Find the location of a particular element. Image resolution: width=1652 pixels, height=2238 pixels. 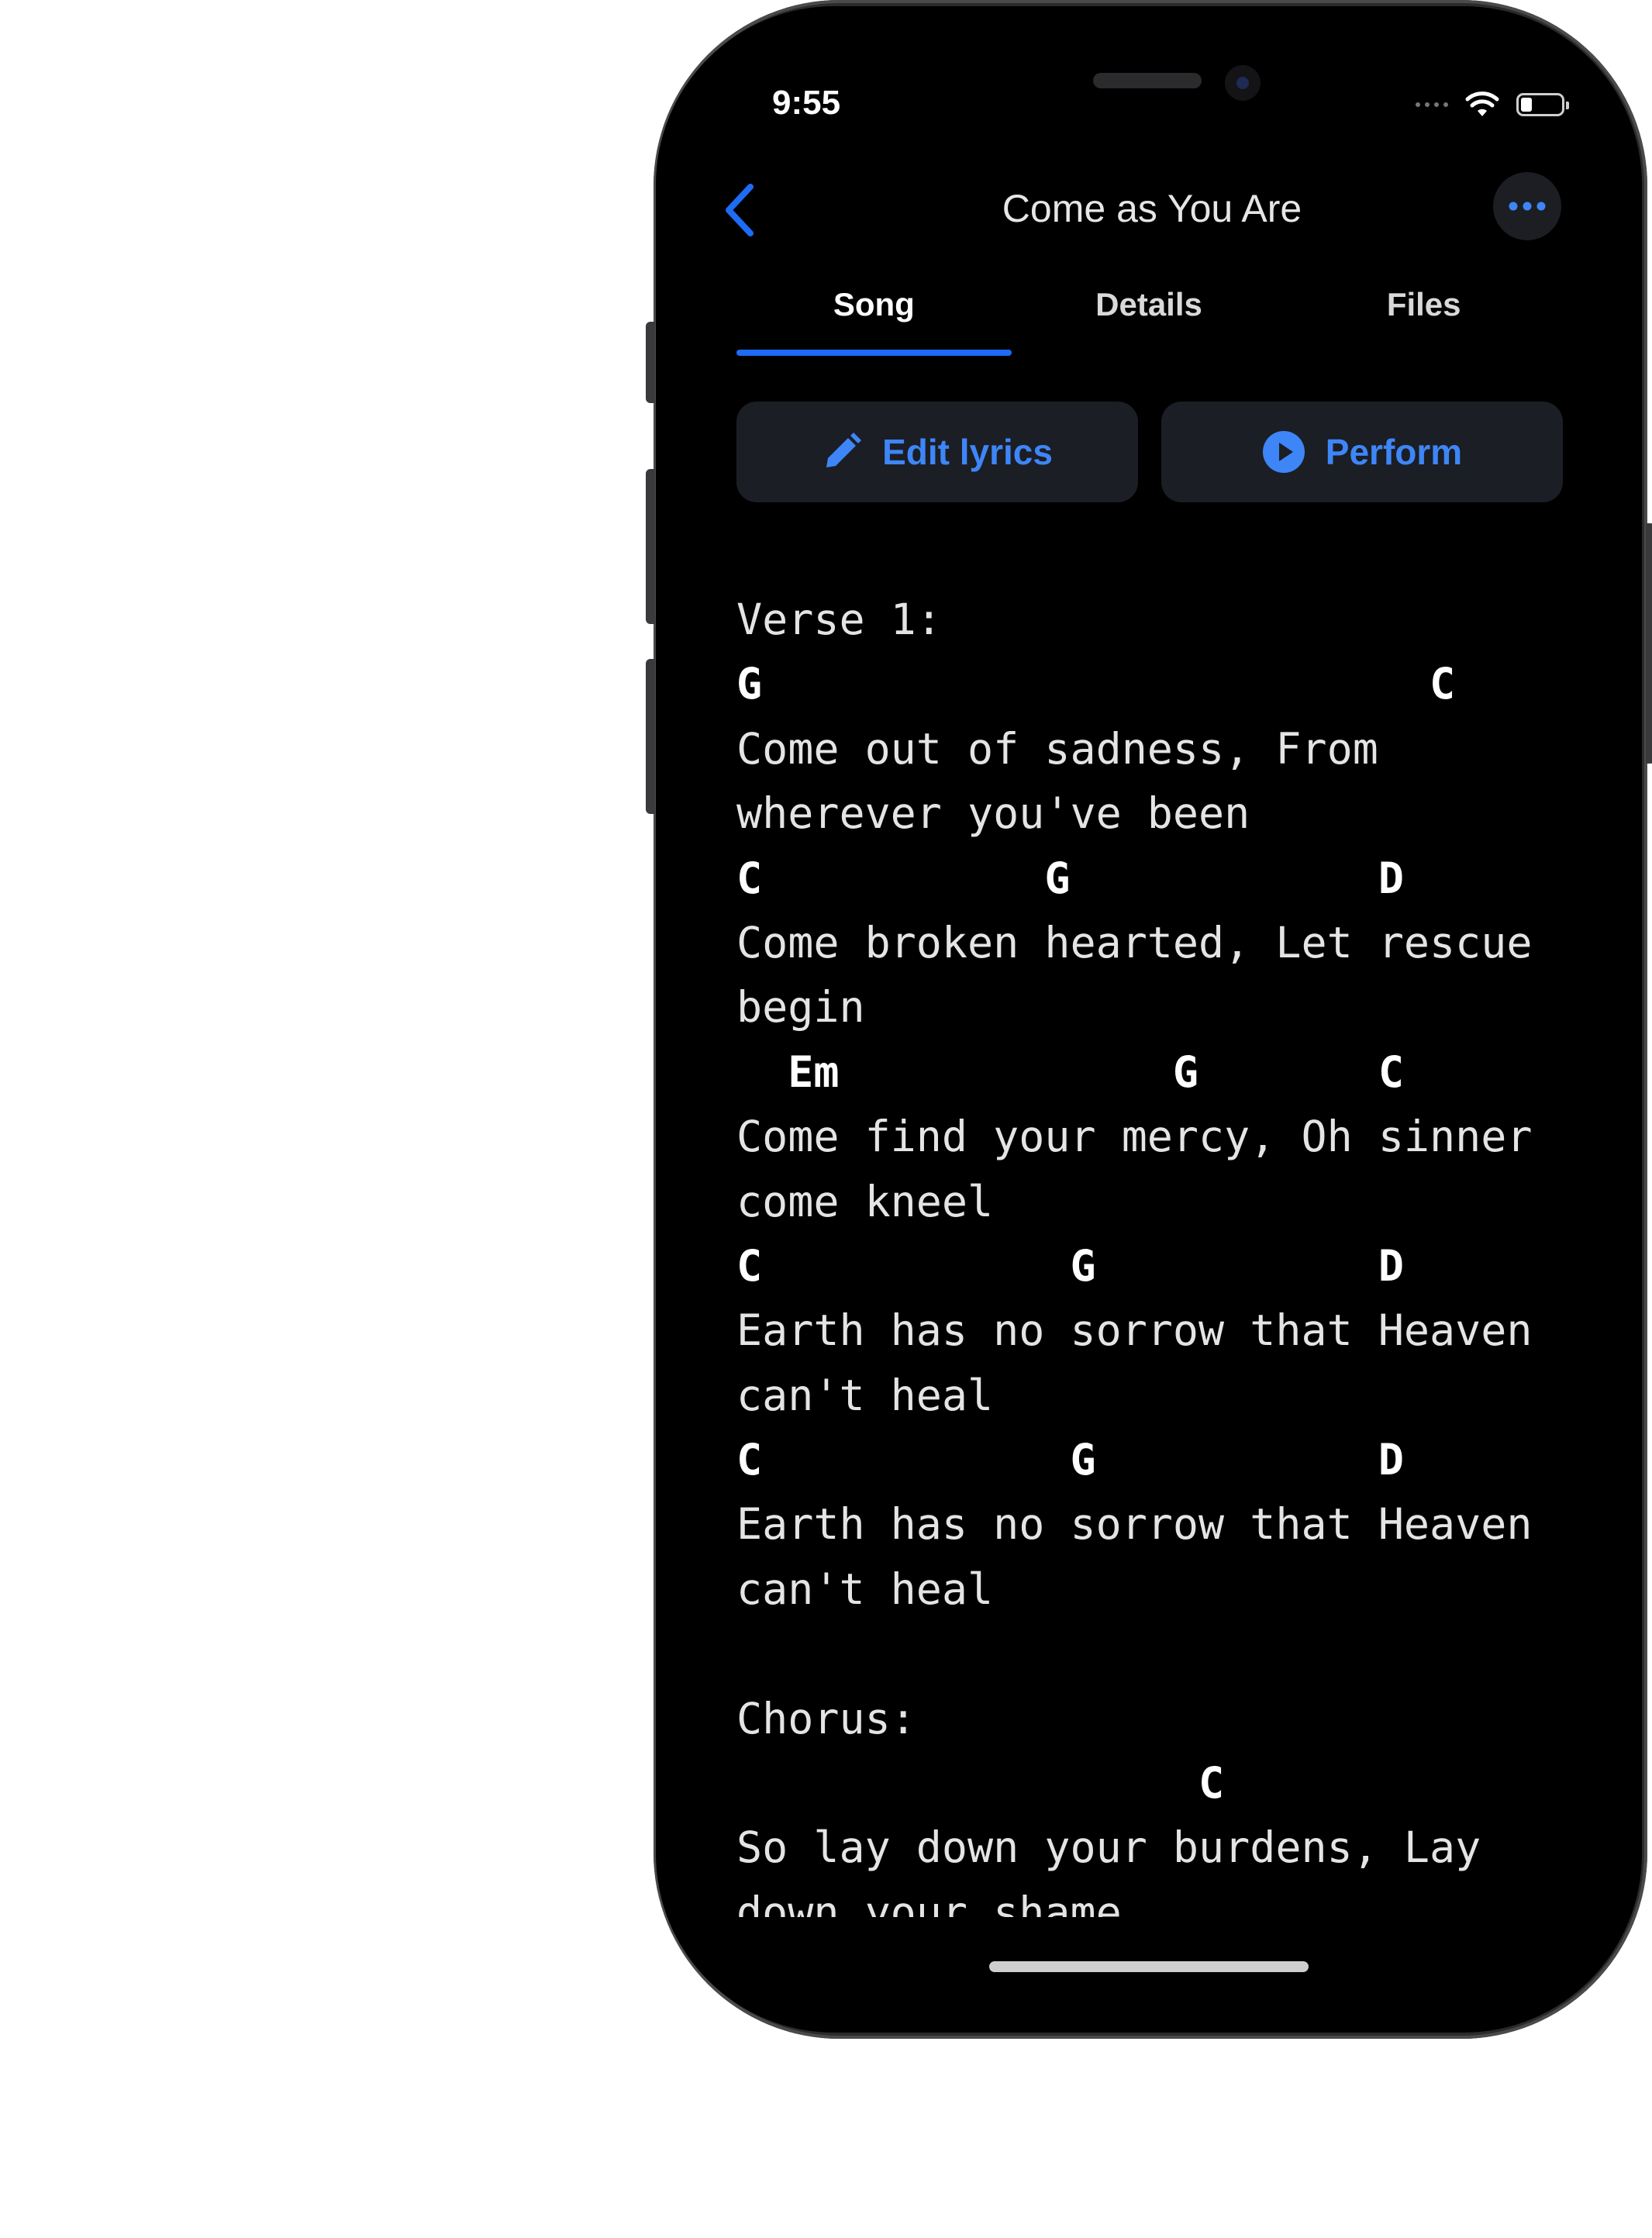

status-time: 9:55 is located at coordinates (807, 103).